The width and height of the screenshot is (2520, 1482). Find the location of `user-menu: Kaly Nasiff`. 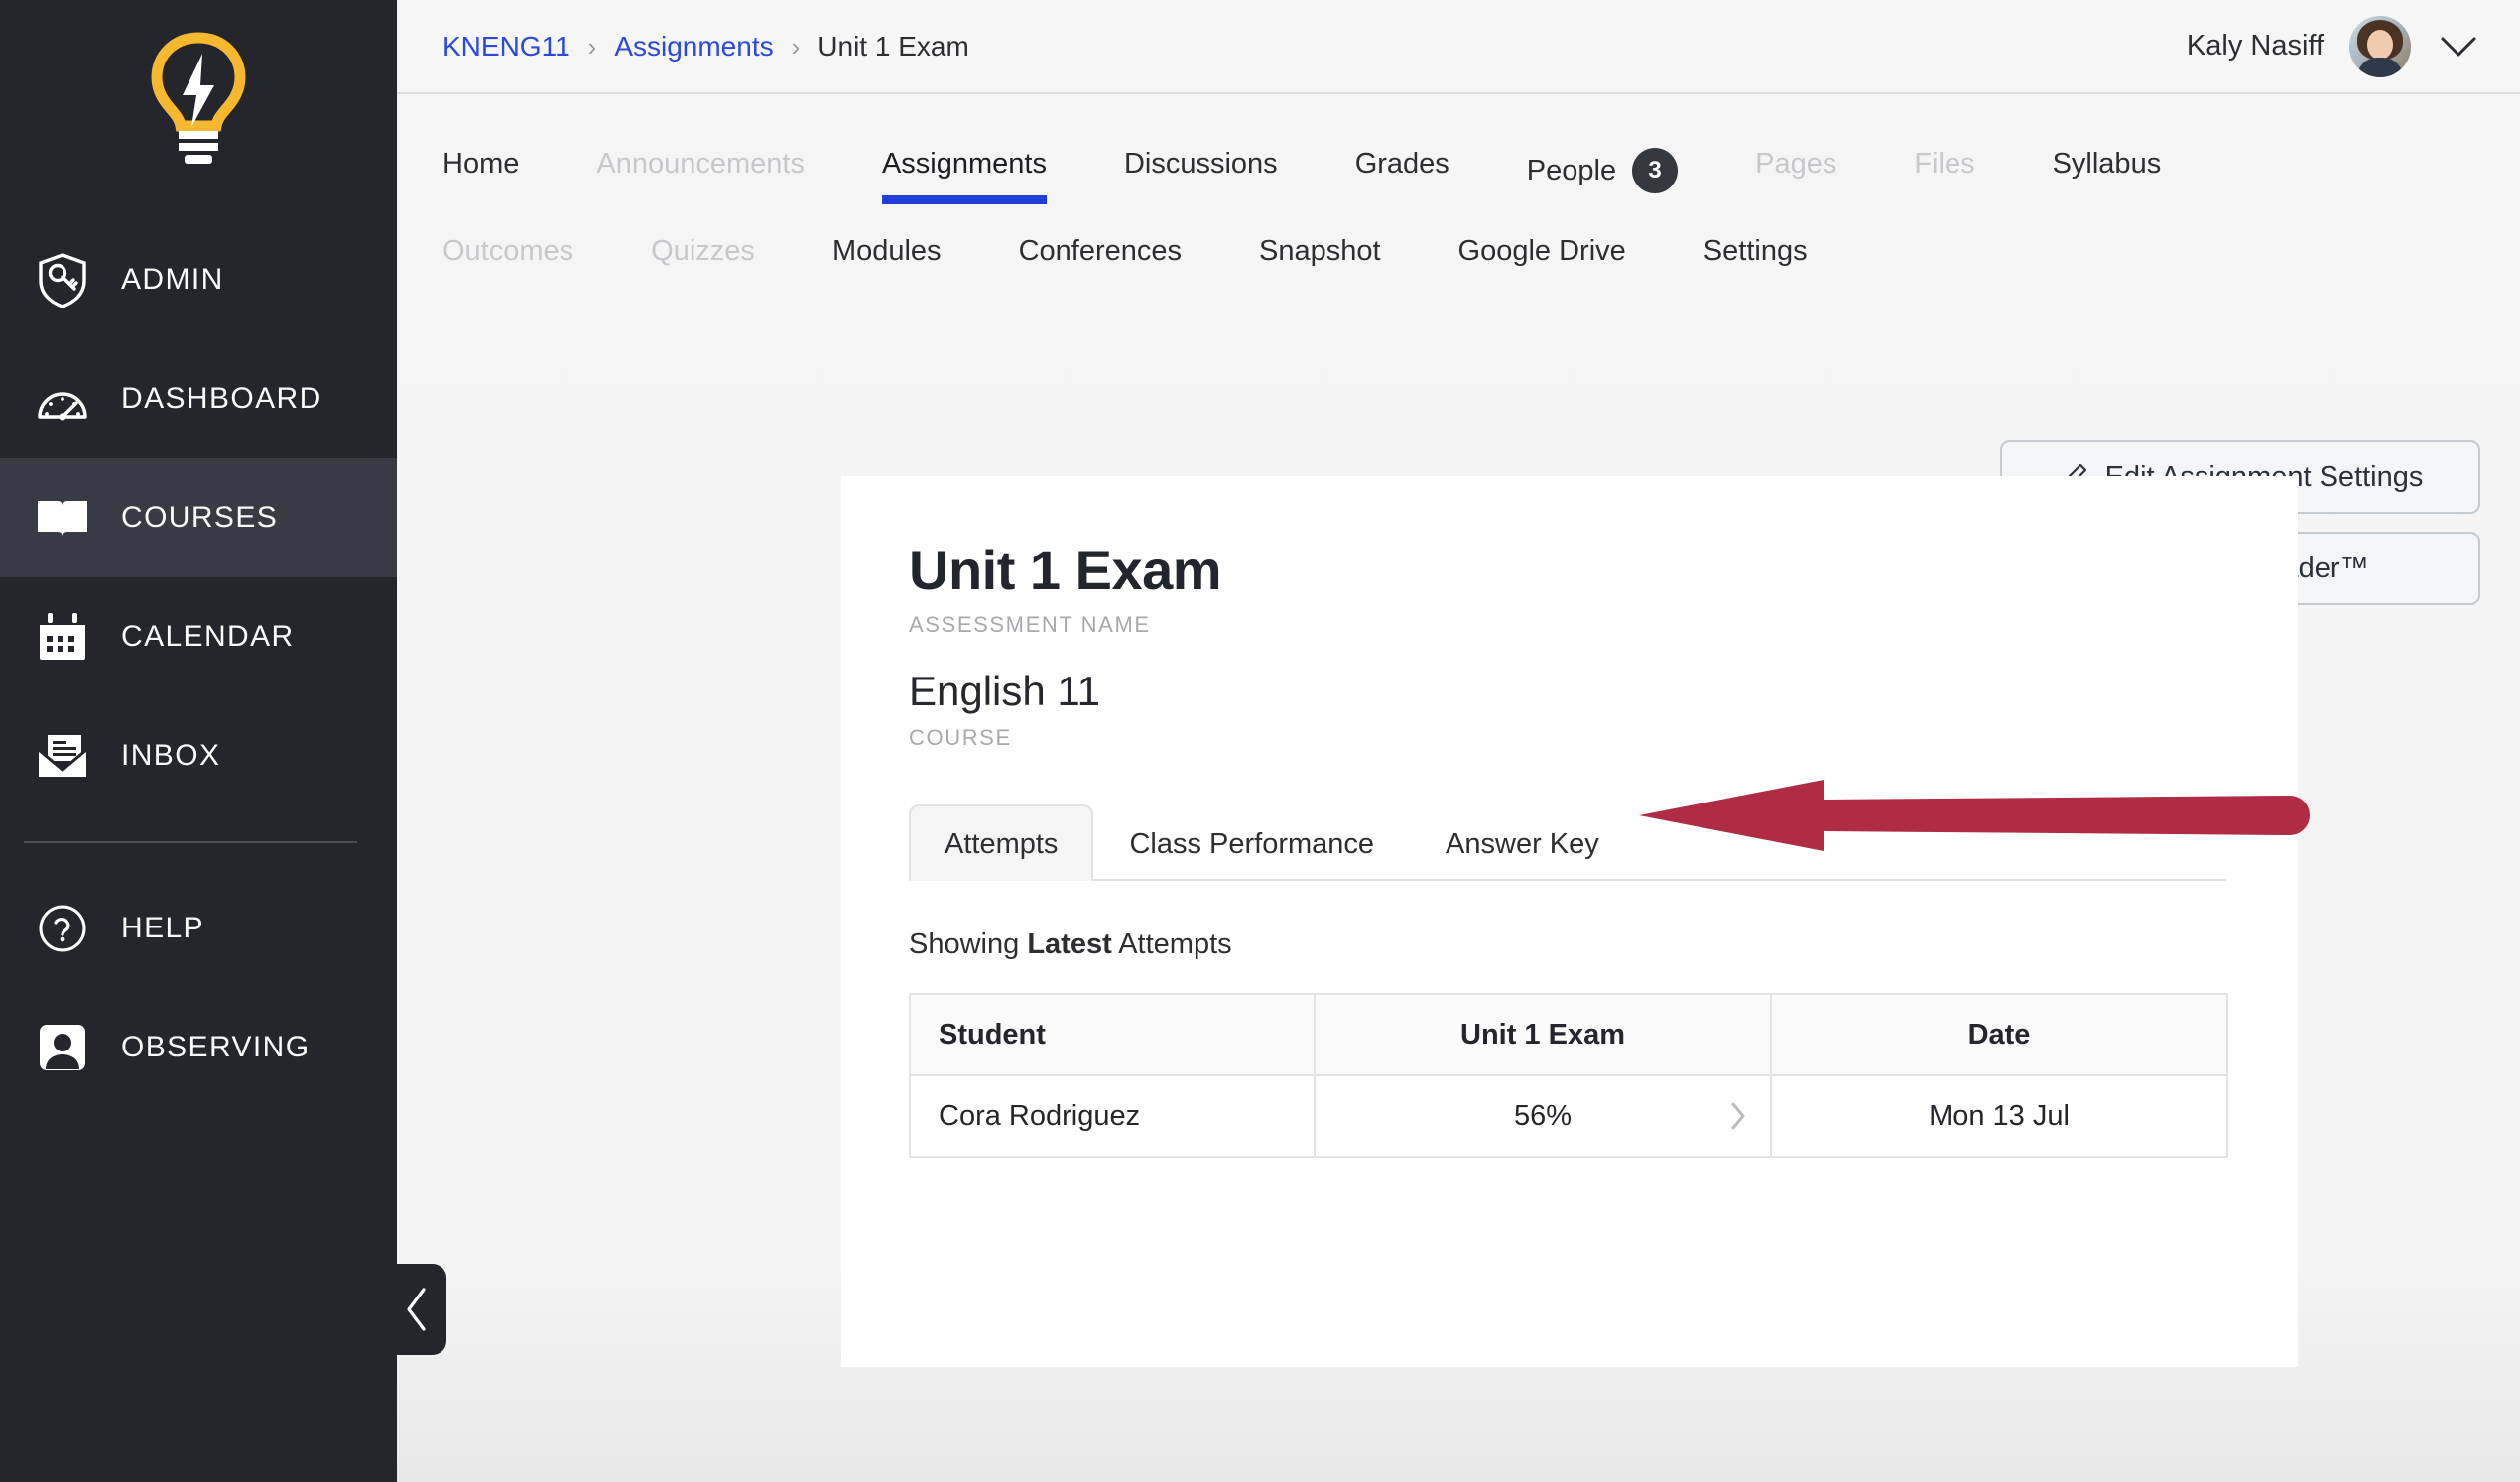

user-menu: Kaly Nasiff is located at coordinates (2333, 46).